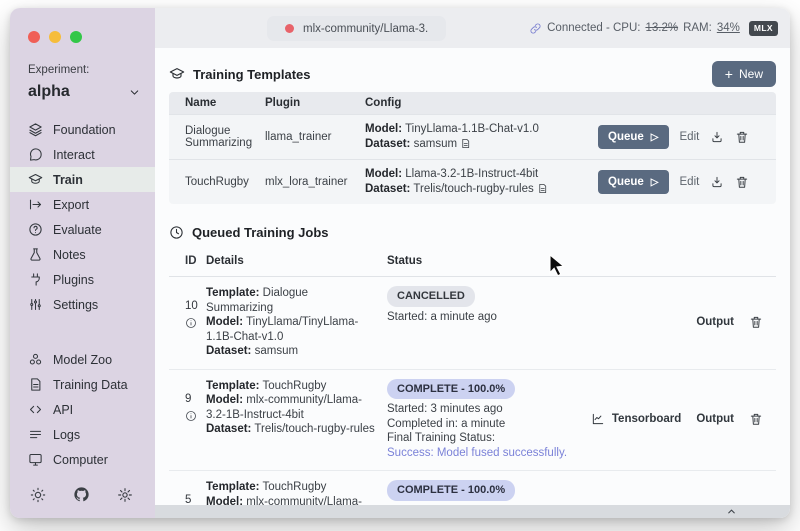  Describe the element at coordinates (73, 279) in the screenshot. I see `sidebar-item-label: Plugins` at that location.